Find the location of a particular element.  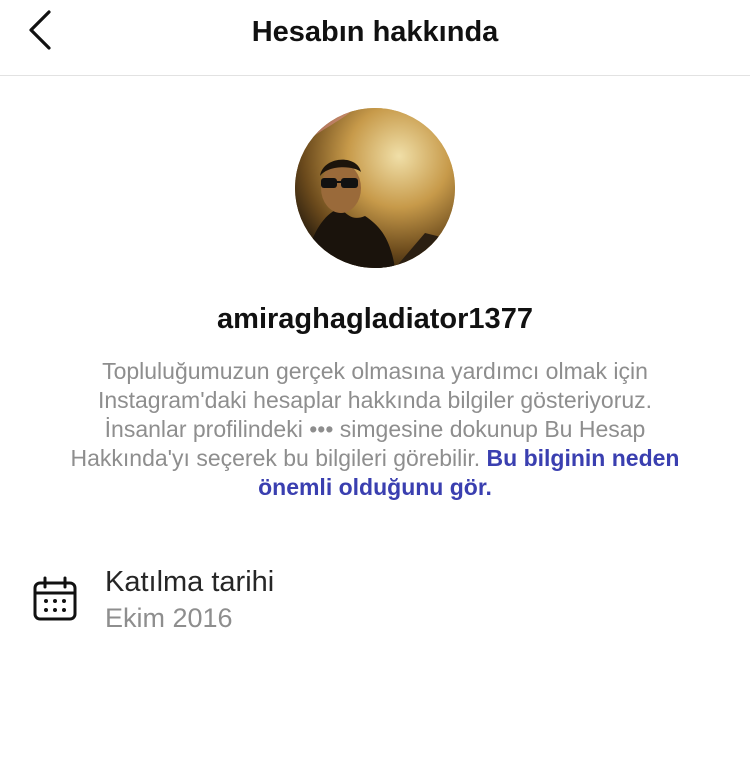

join-date-label: Katılma tarihi is located at coordinates (190, 582).